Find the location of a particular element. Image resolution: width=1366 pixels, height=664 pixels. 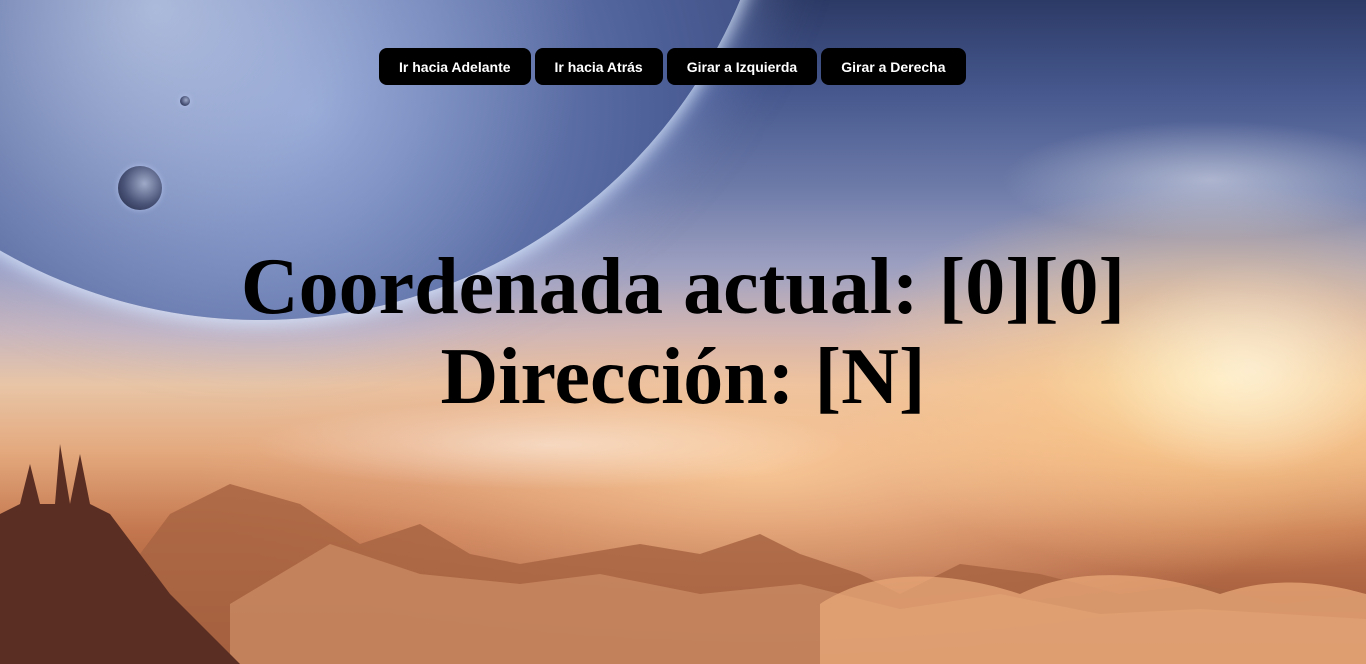

direction-label: Dirección: is located at coordinates (617, 377).